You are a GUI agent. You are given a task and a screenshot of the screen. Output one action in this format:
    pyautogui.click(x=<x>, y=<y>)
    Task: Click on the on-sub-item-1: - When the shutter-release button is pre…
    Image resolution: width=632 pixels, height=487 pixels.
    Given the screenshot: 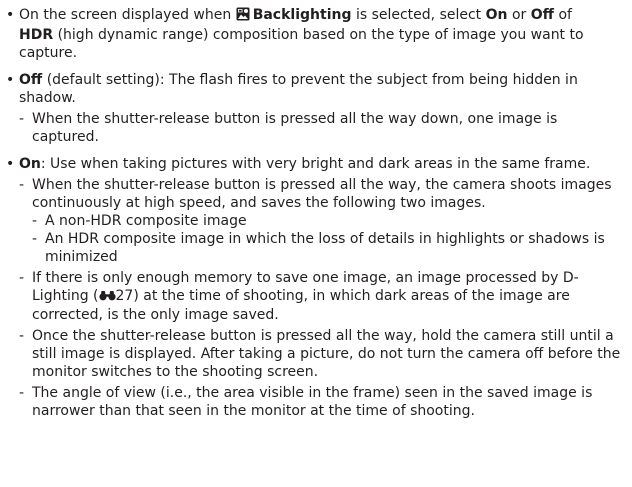 What is the action you would take?
    pyautogui.click(x=316, y=194)
    